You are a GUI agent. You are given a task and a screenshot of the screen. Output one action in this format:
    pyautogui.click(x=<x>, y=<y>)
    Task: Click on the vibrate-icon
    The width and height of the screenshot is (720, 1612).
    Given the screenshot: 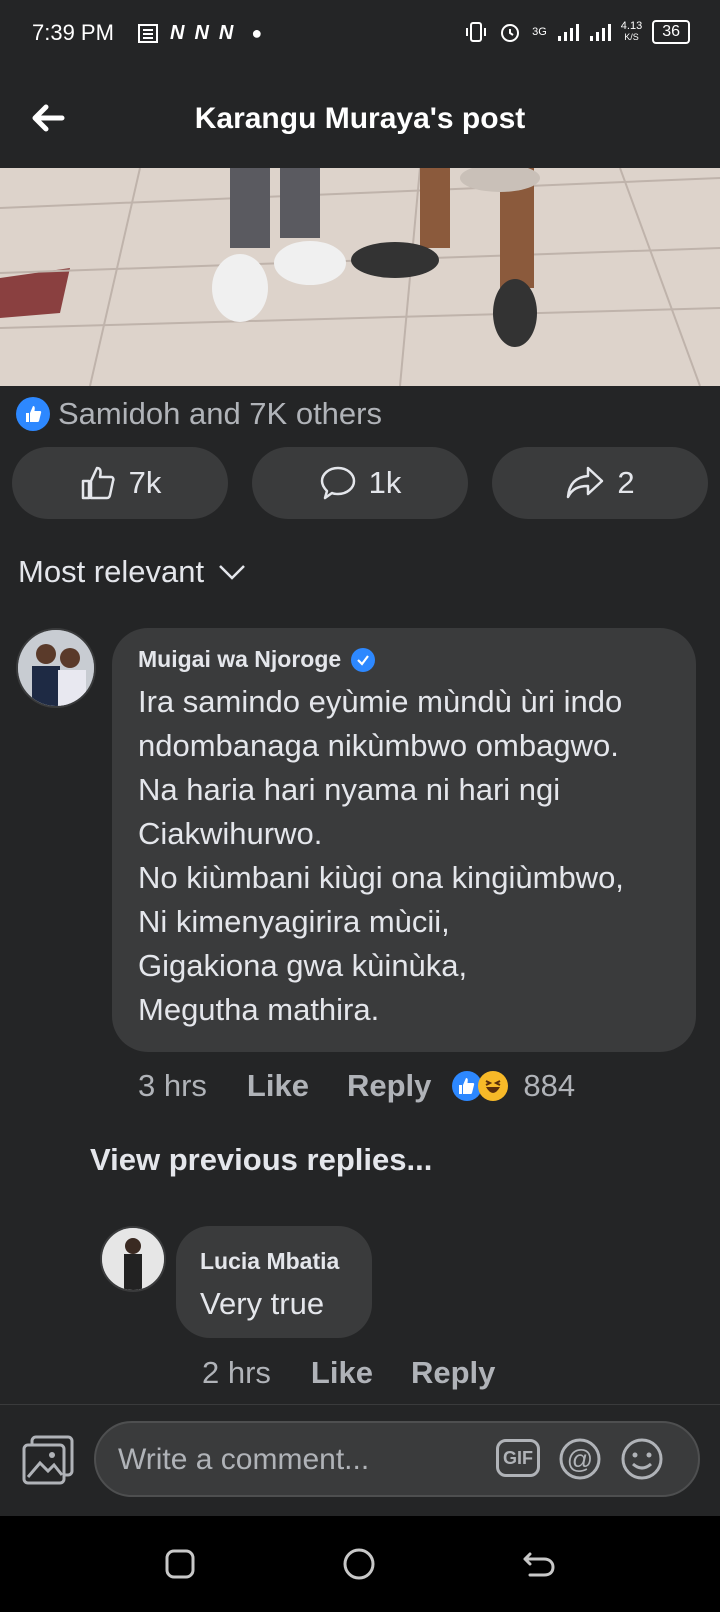 What is the action you would take?
    pyautogui.click(x=476, y=32)
    